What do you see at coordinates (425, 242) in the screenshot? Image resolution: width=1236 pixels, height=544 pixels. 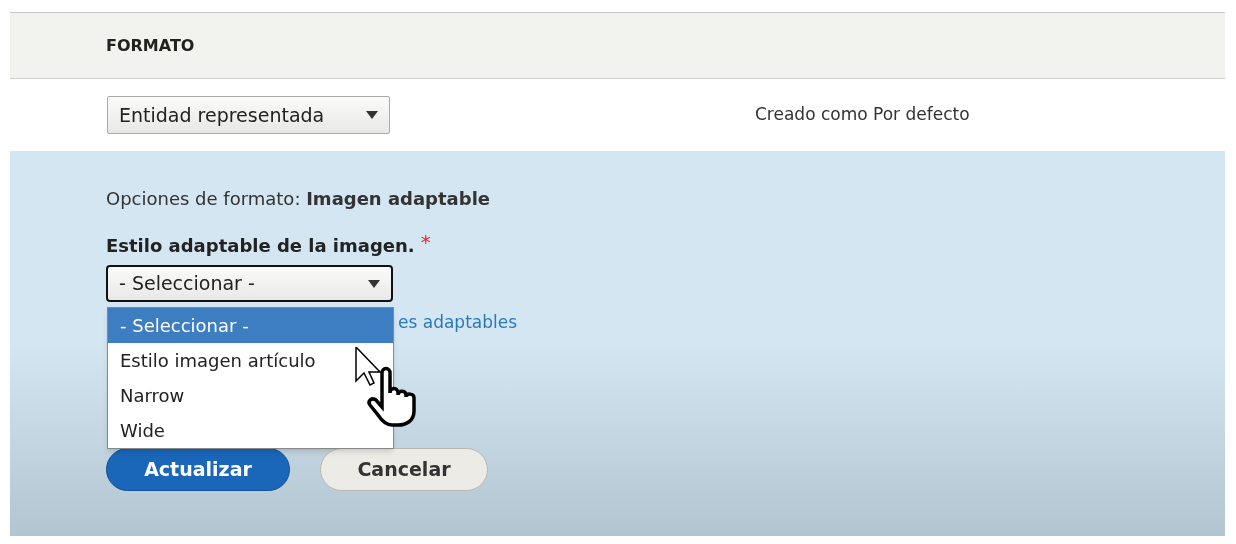 I see `required-mark: *` at bounding box center [425, 242].